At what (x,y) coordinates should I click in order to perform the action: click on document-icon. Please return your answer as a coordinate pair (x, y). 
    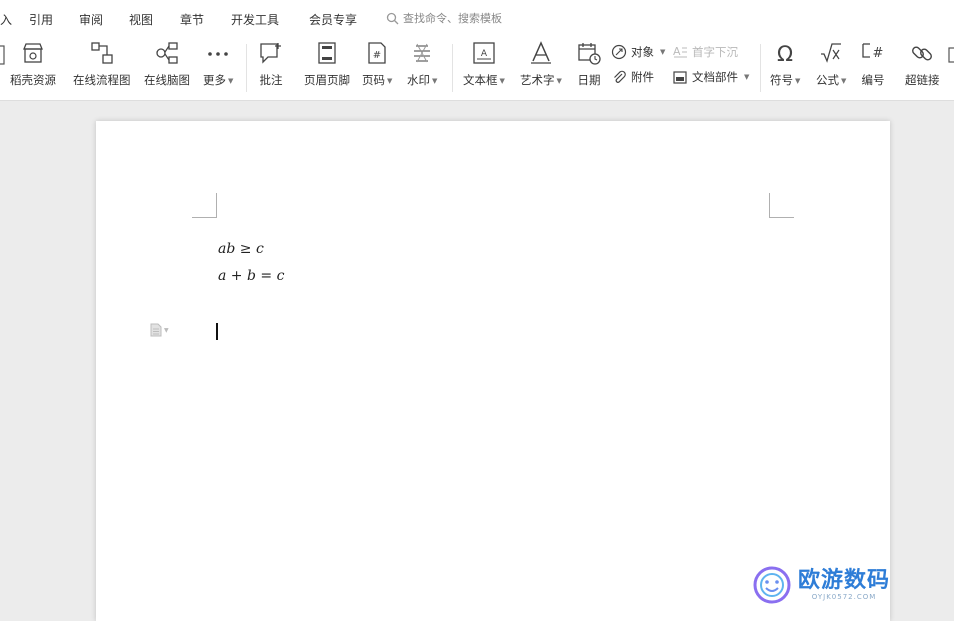
    Looking at the image, I should click on (156, 330).